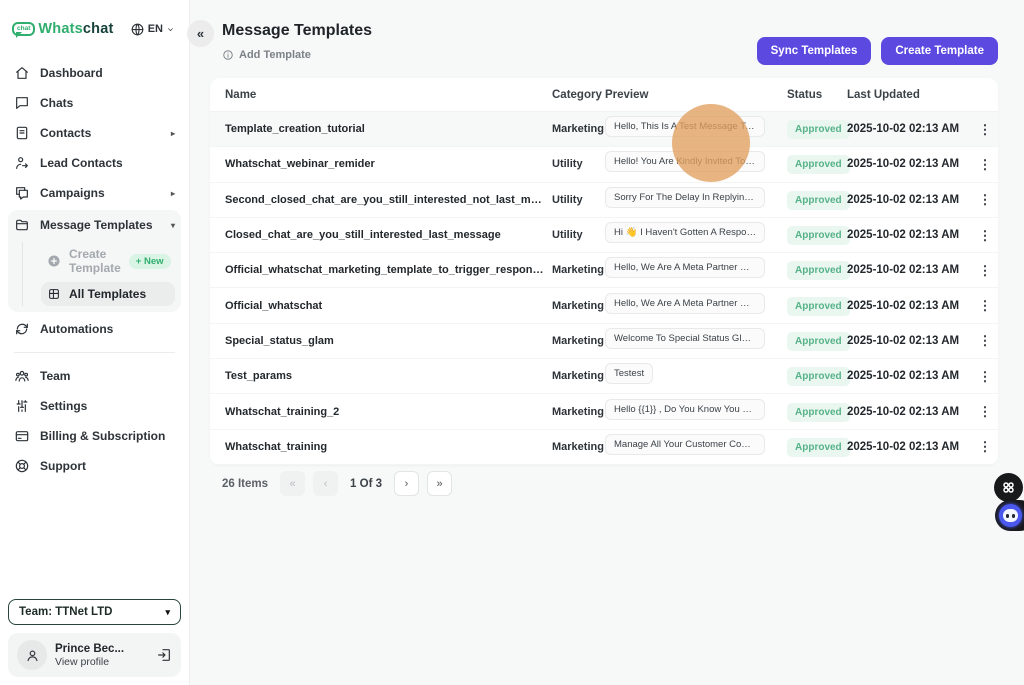 The image size is (1024, 685). I want to click on sidebar-divider, so click(94, 352).